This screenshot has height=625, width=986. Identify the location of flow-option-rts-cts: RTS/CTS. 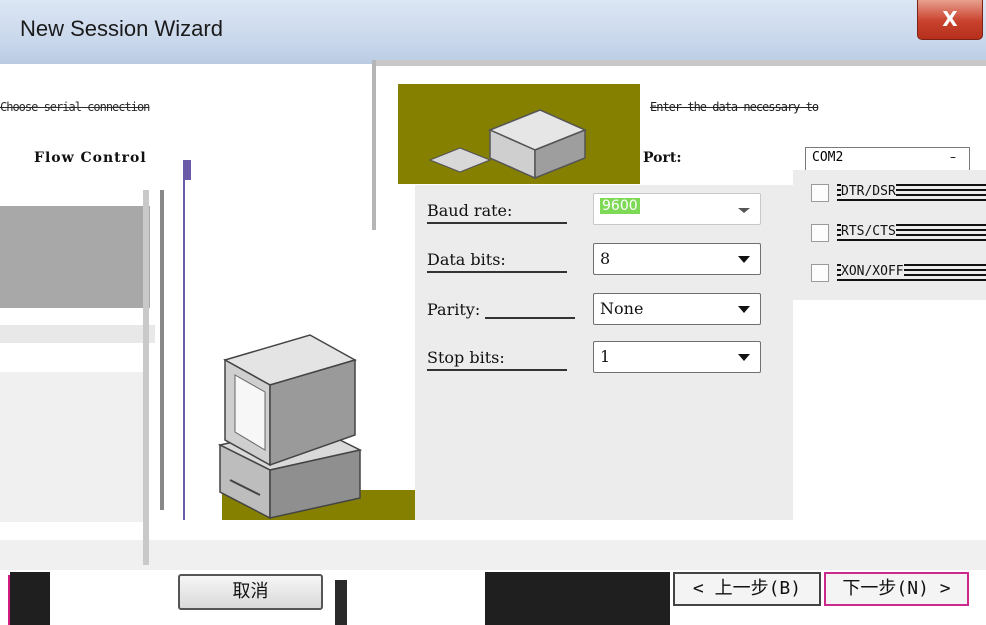
(898, 234).